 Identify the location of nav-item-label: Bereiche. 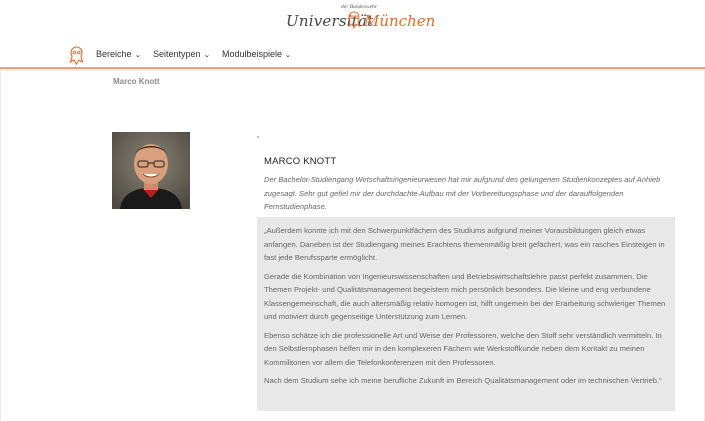
(114, 54).